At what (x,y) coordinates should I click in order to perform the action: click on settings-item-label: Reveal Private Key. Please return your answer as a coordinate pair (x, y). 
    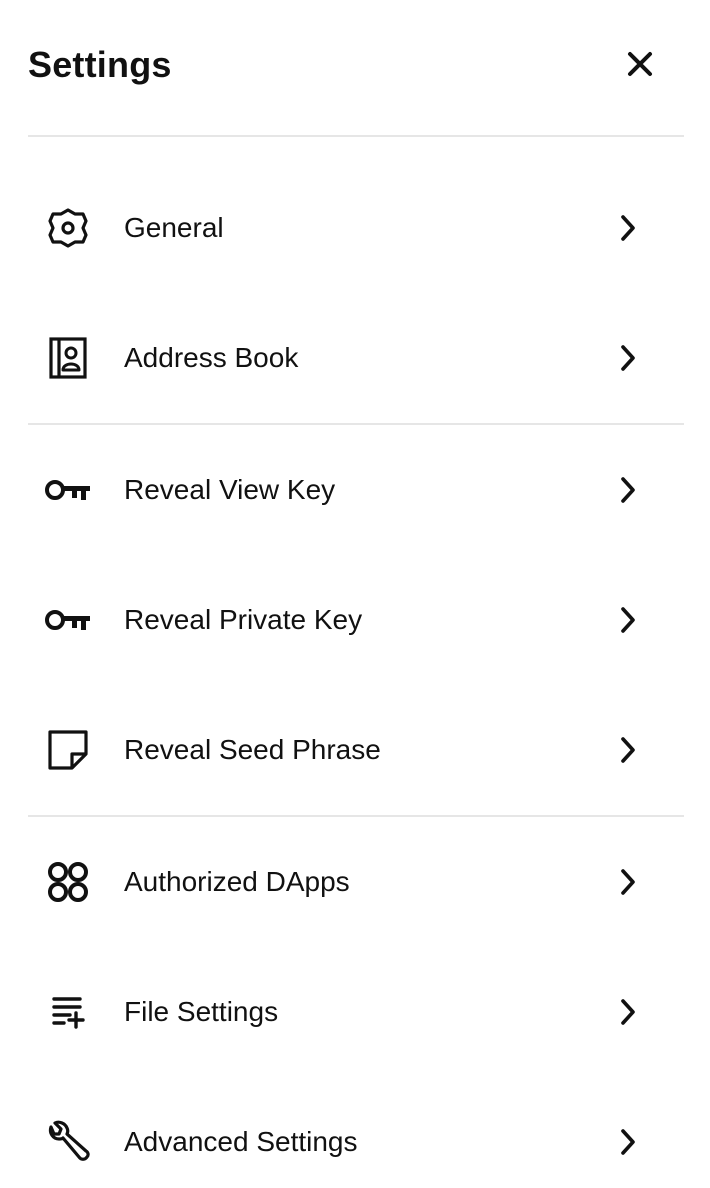
    Looking at the image, I should click on (243, 619).